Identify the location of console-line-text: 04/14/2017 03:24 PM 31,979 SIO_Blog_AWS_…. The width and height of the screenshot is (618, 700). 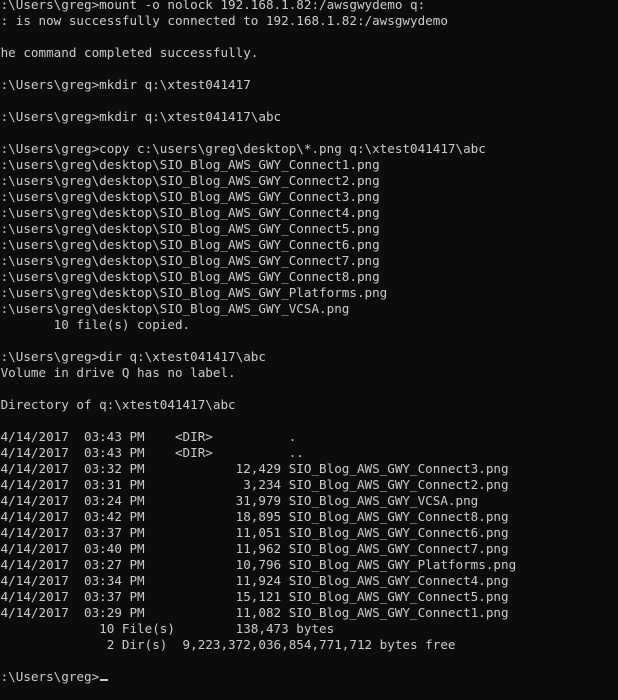
(239, 500).